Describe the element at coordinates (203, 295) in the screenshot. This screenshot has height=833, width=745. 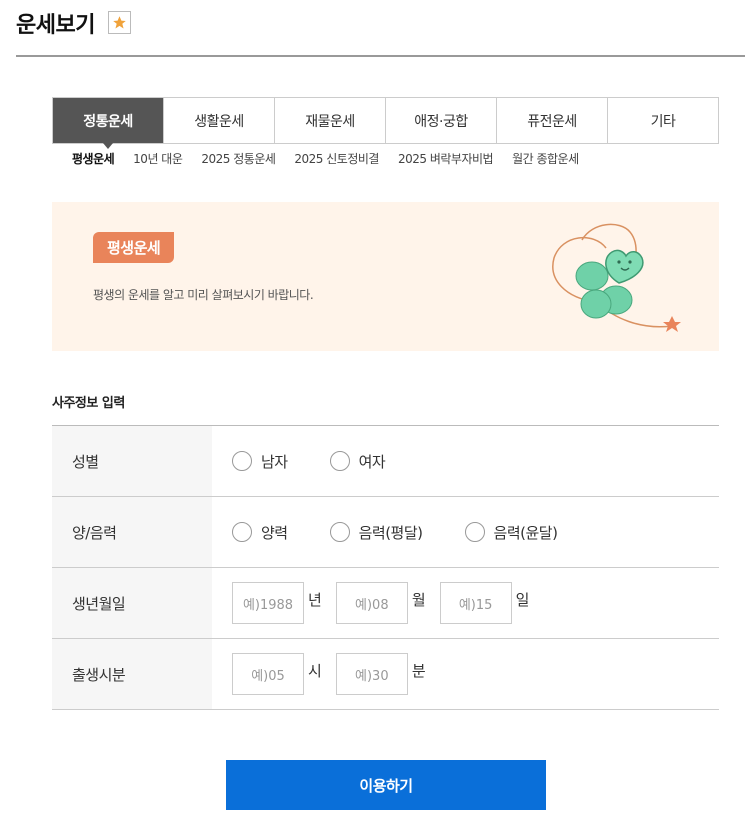
I see `banner-description: 평생의 운세를 알고 미리 살펴보시기 바랍니다.` at that location.